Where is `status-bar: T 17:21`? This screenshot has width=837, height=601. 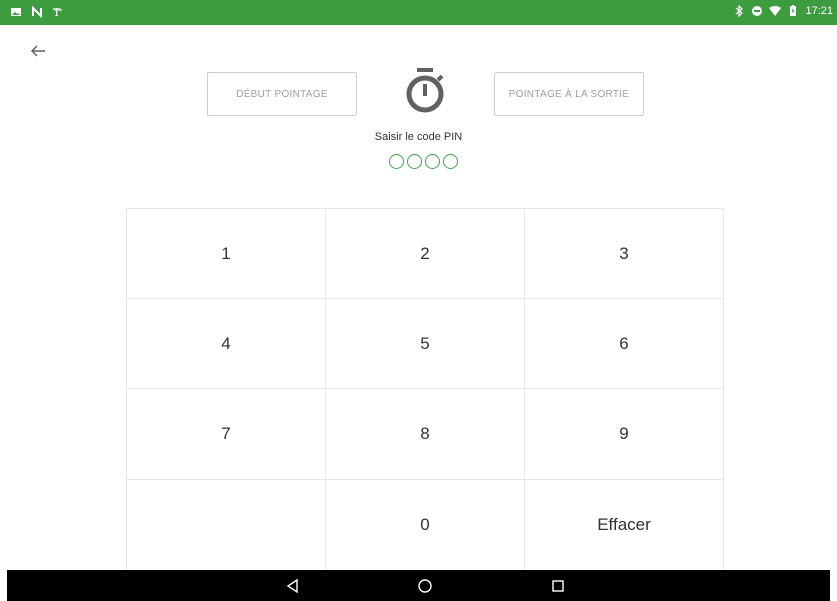
status-bar: T 17:21 is located at coordinates (418, 12).